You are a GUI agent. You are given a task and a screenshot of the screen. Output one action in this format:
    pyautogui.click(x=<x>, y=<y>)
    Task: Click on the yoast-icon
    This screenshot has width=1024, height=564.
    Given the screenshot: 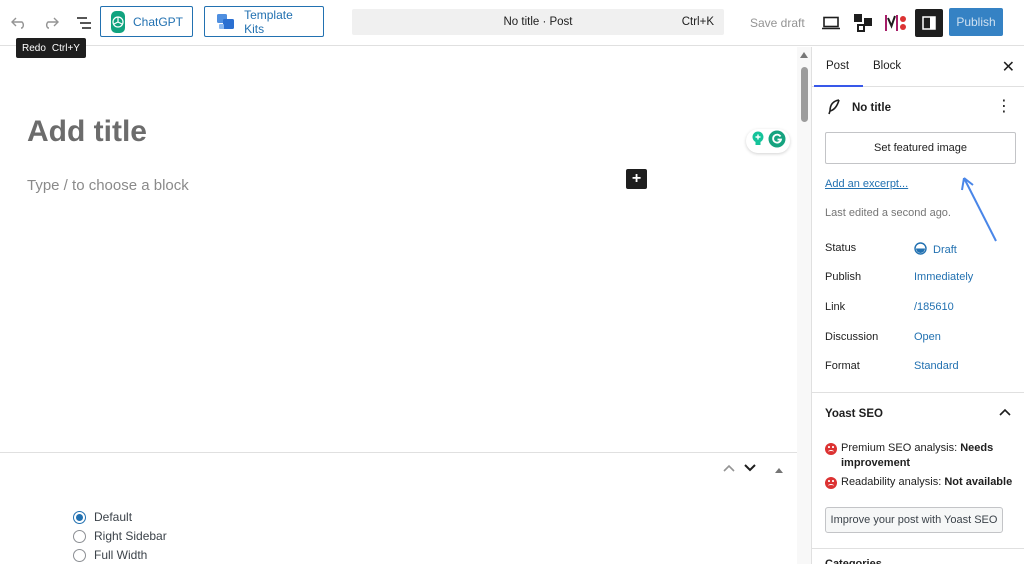 What is the action you would take?
    pyautogui.click(x=896, y=23)
    